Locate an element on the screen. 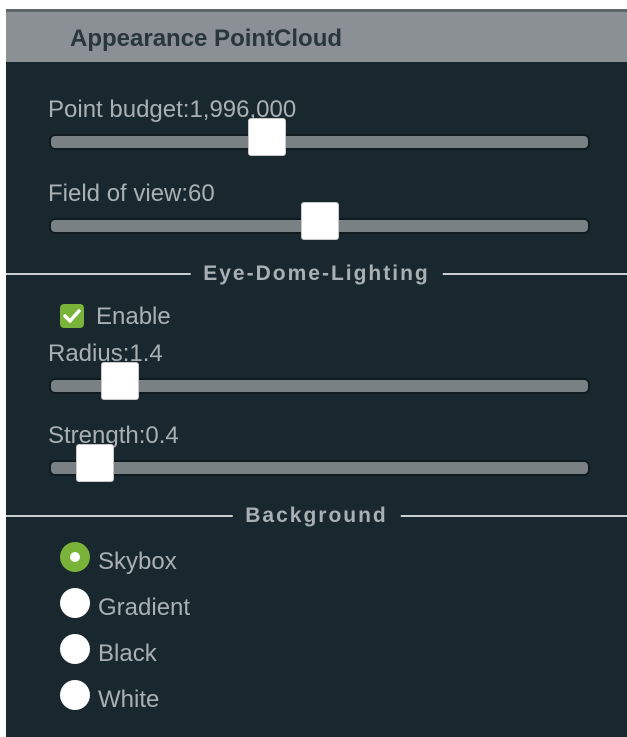  field-of-view-slider is located at coordinates (319, 221).